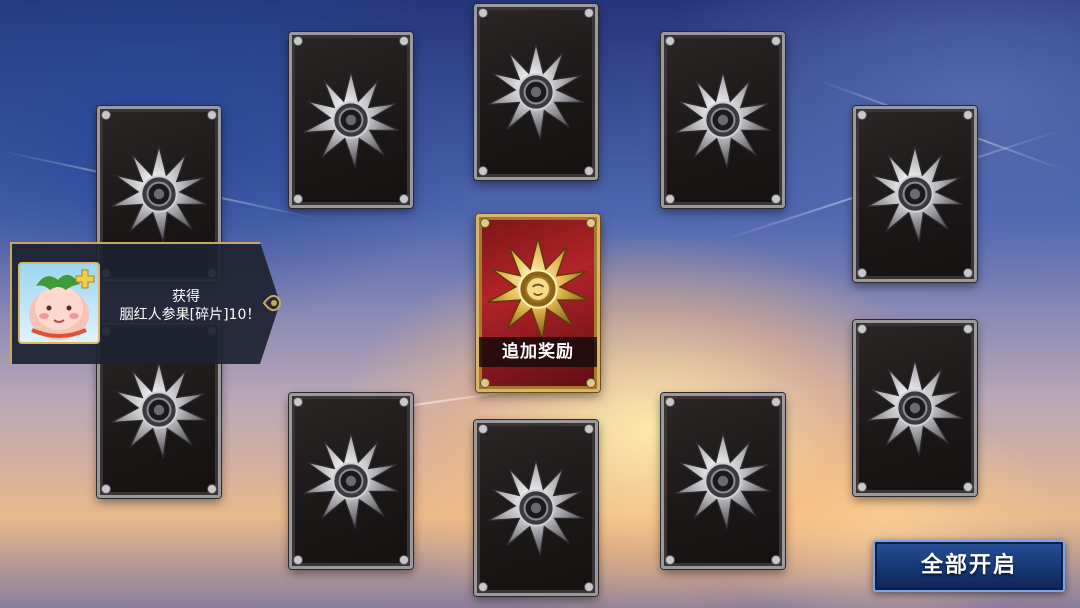 The height and width of the screenshot is (608, 1080). Describe the element at coordinates (62, 304) in the screenshot. I see `ginseng-fruit-icon` at that location.